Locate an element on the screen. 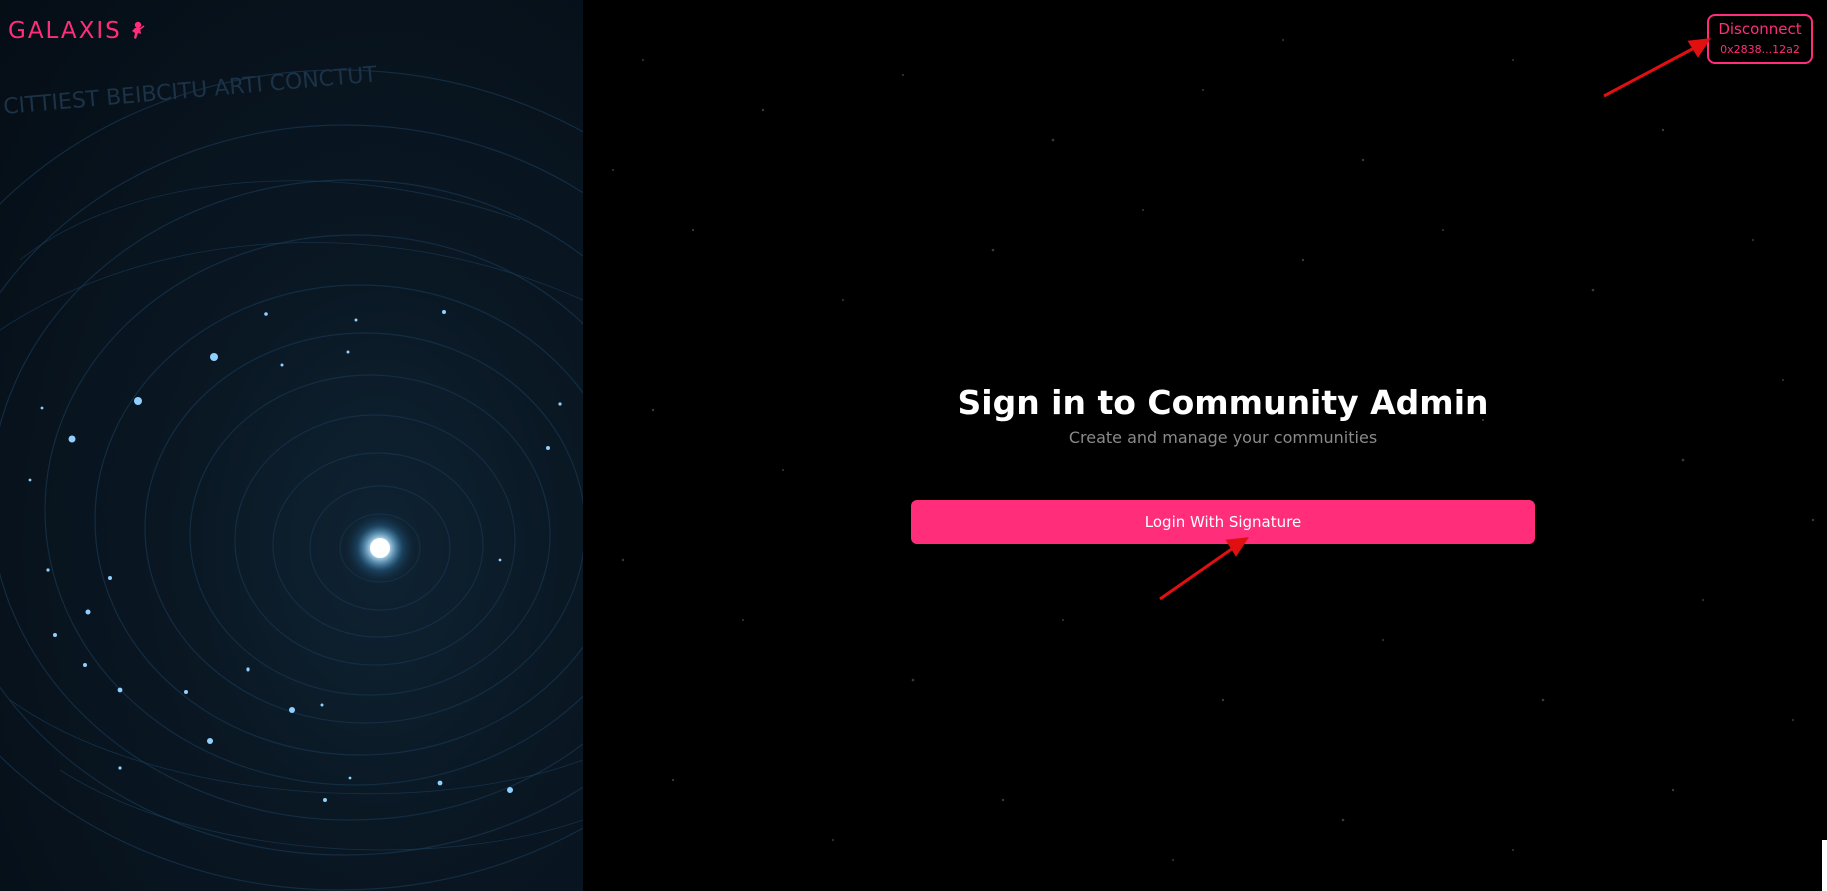  disconnect-label: Disconnect is located at coordinates (1760, 29).